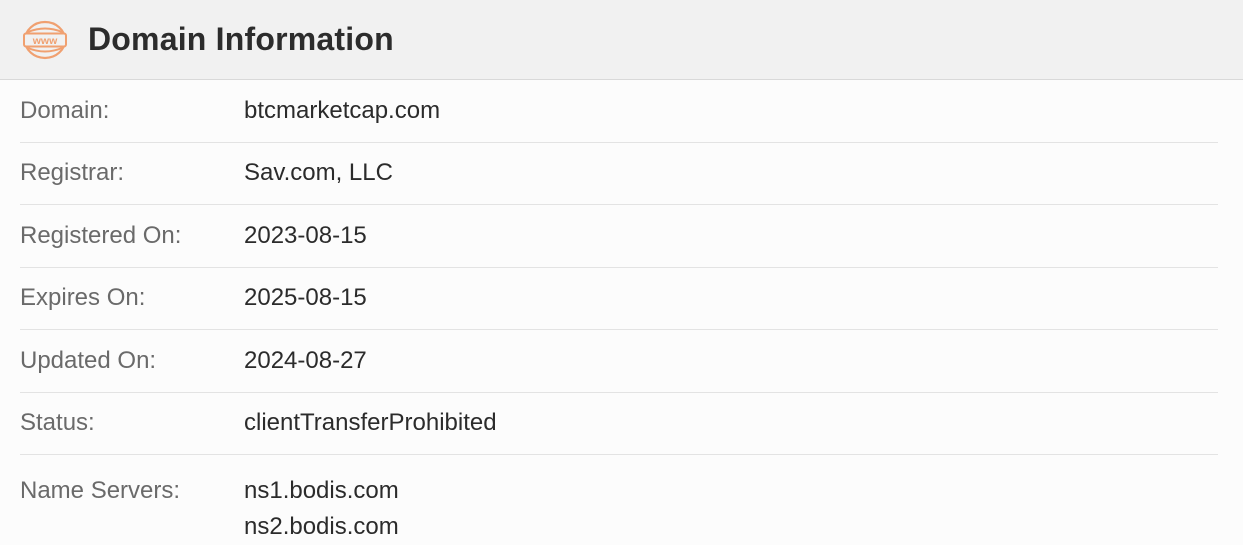  I want to click on info-label: Expires On:, so click(83, 298).